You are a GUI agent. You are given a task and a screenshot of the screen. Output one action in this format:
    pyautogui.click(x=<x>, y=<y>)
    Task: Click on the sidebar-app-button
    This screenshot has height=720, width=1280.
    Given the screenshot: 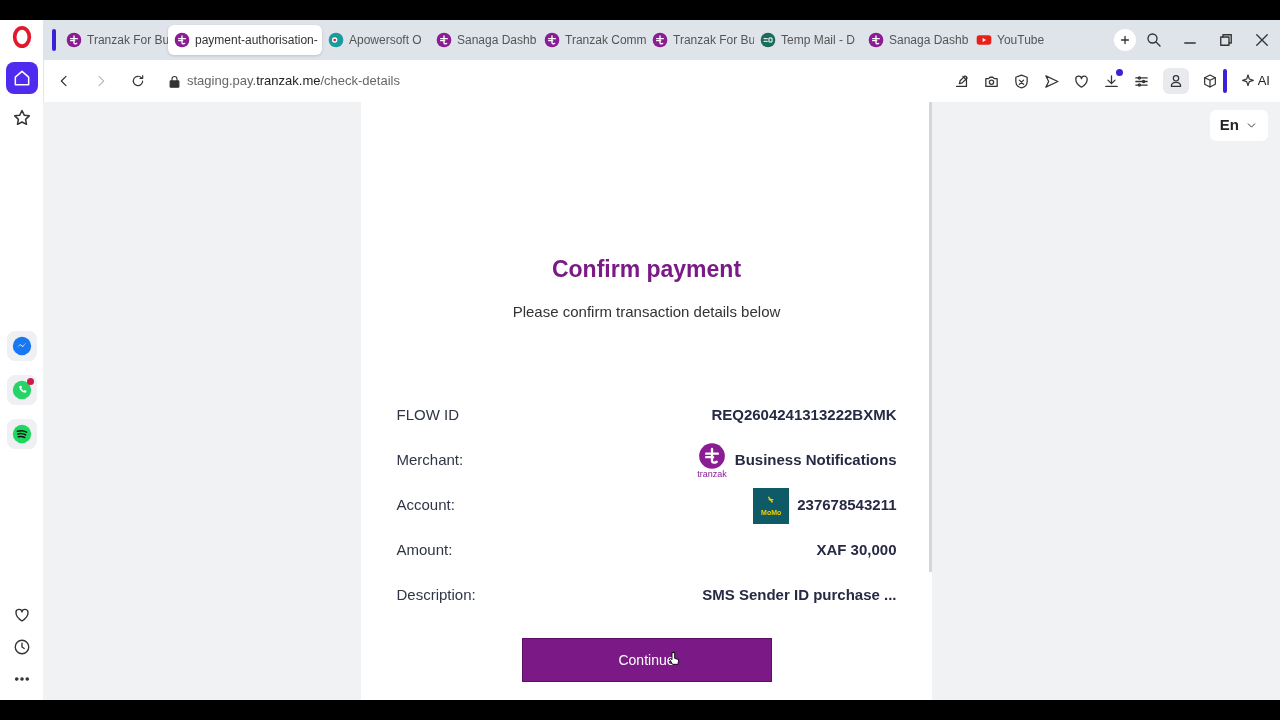 What is the action you would take?
    pyautogui.click(x=21, y=434)
    